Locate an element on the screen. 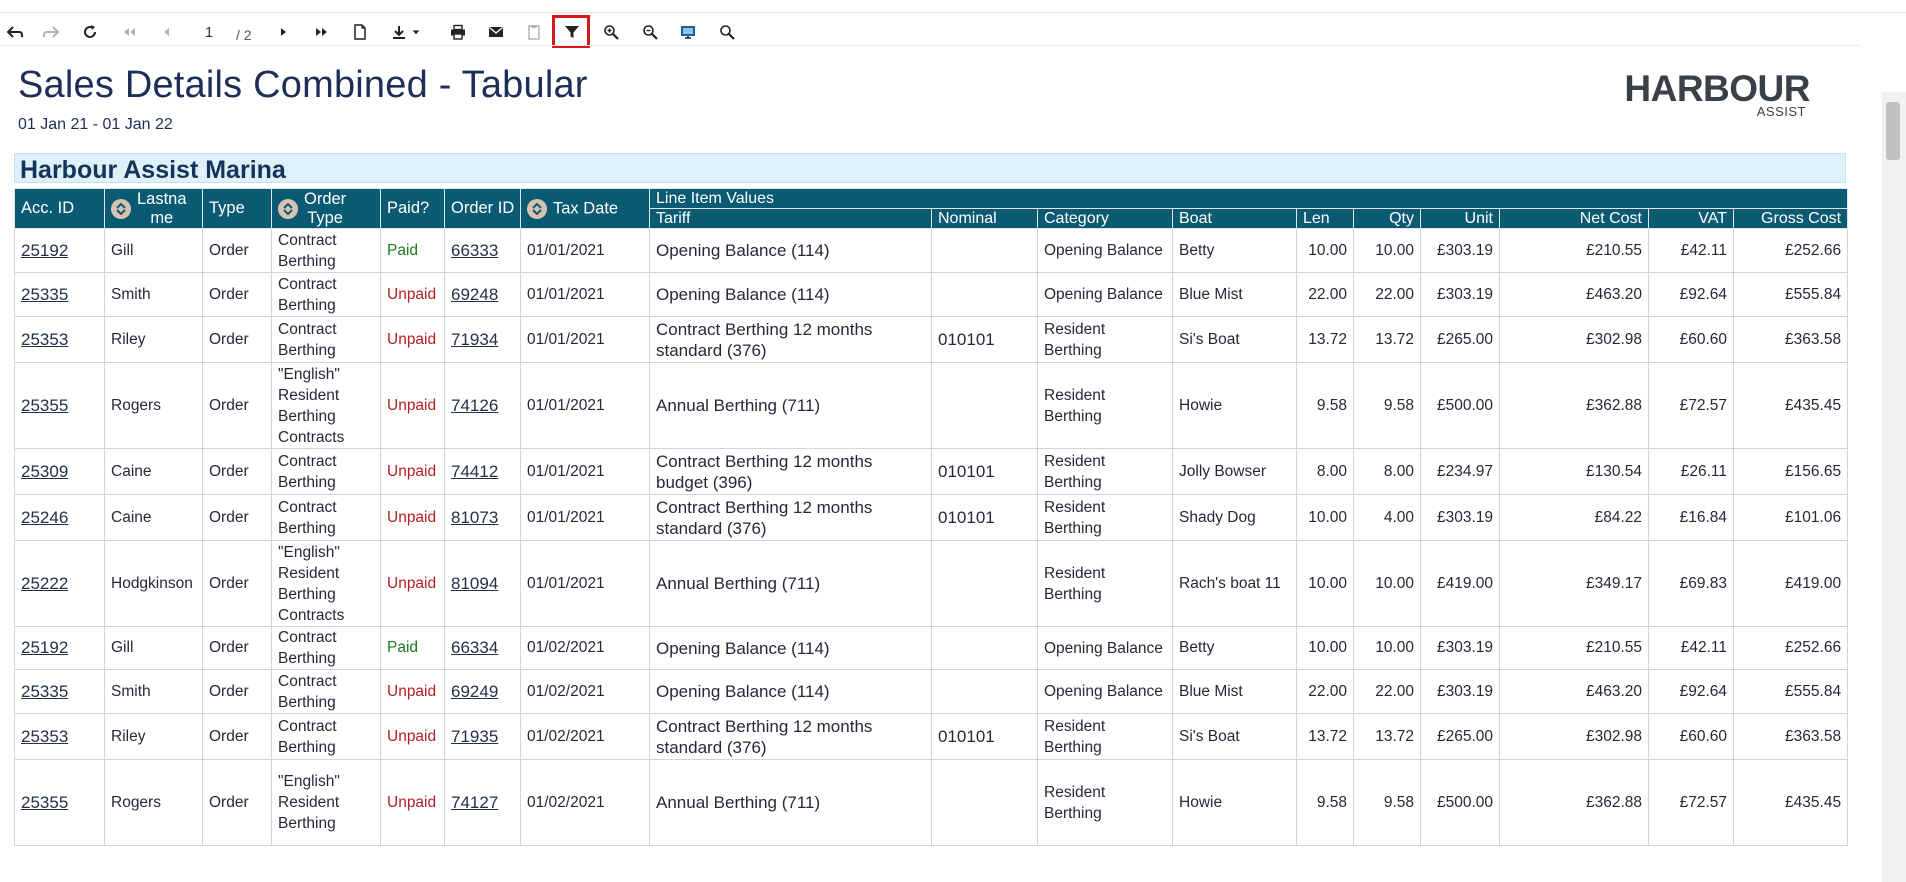 The height and width of the screenshot is (882, 1906). cell-boat: Betty is located at coordinates (1234, 250).